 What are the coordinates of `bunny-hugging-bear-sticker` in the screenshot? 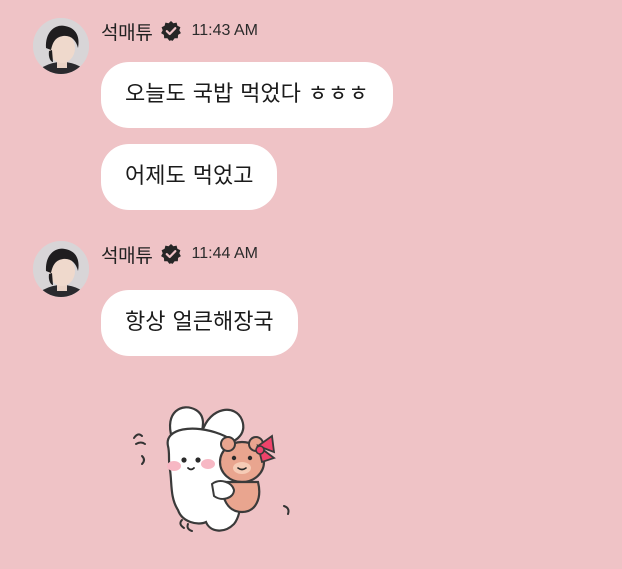 It's located at (214, 473).